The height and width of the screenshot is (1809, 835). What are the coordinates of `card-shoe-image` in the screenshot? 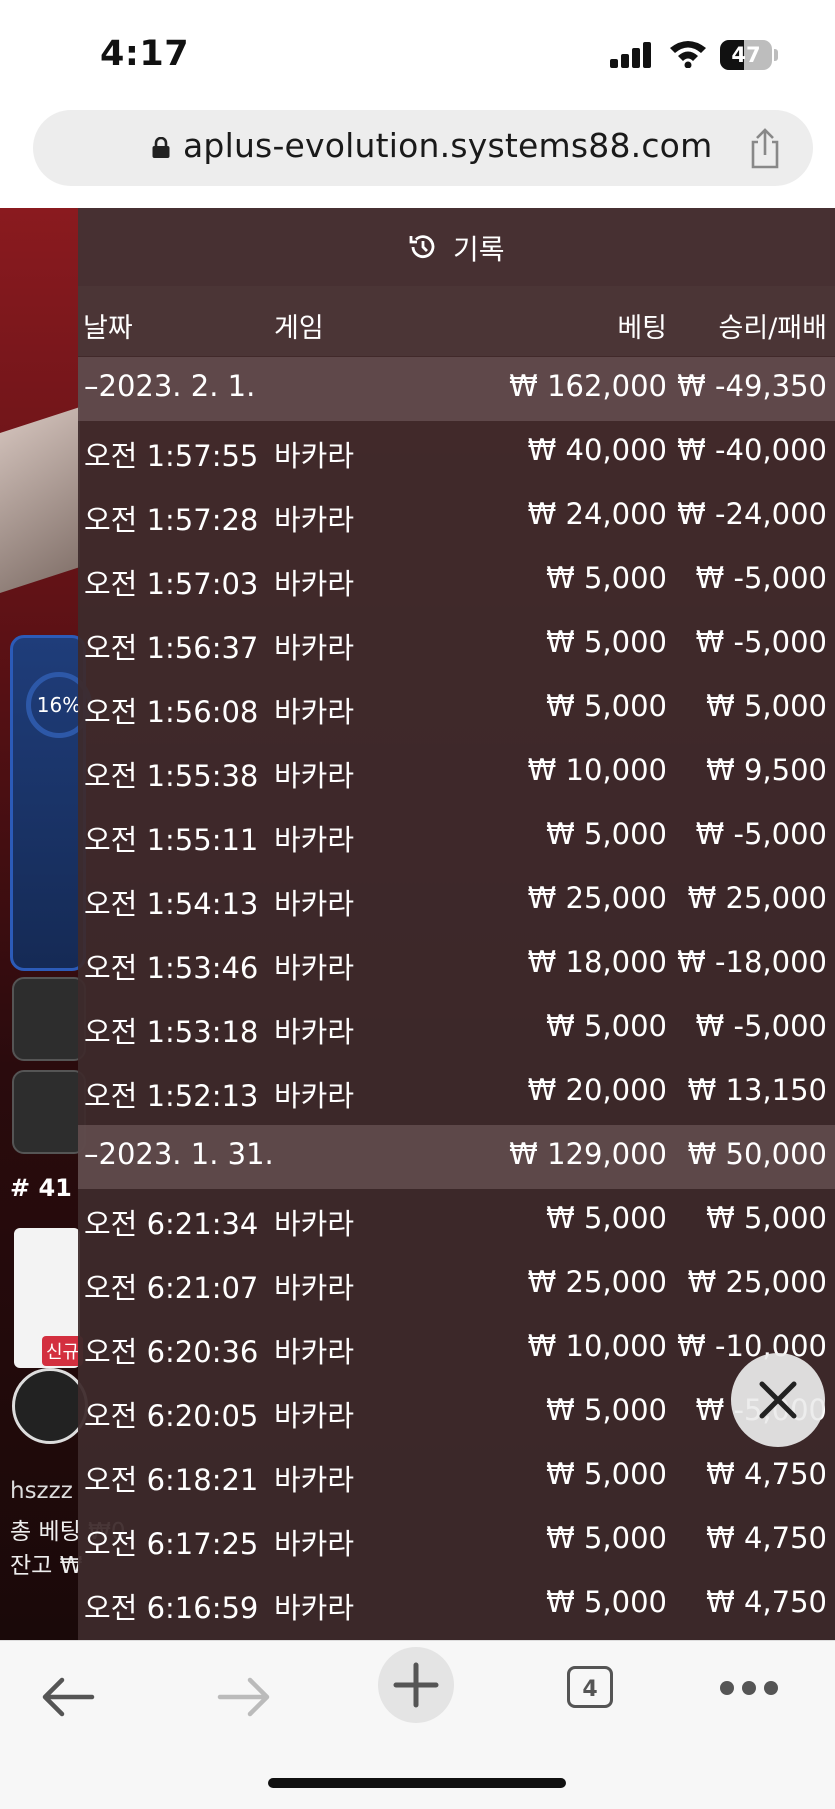 It's located at (40, 500).